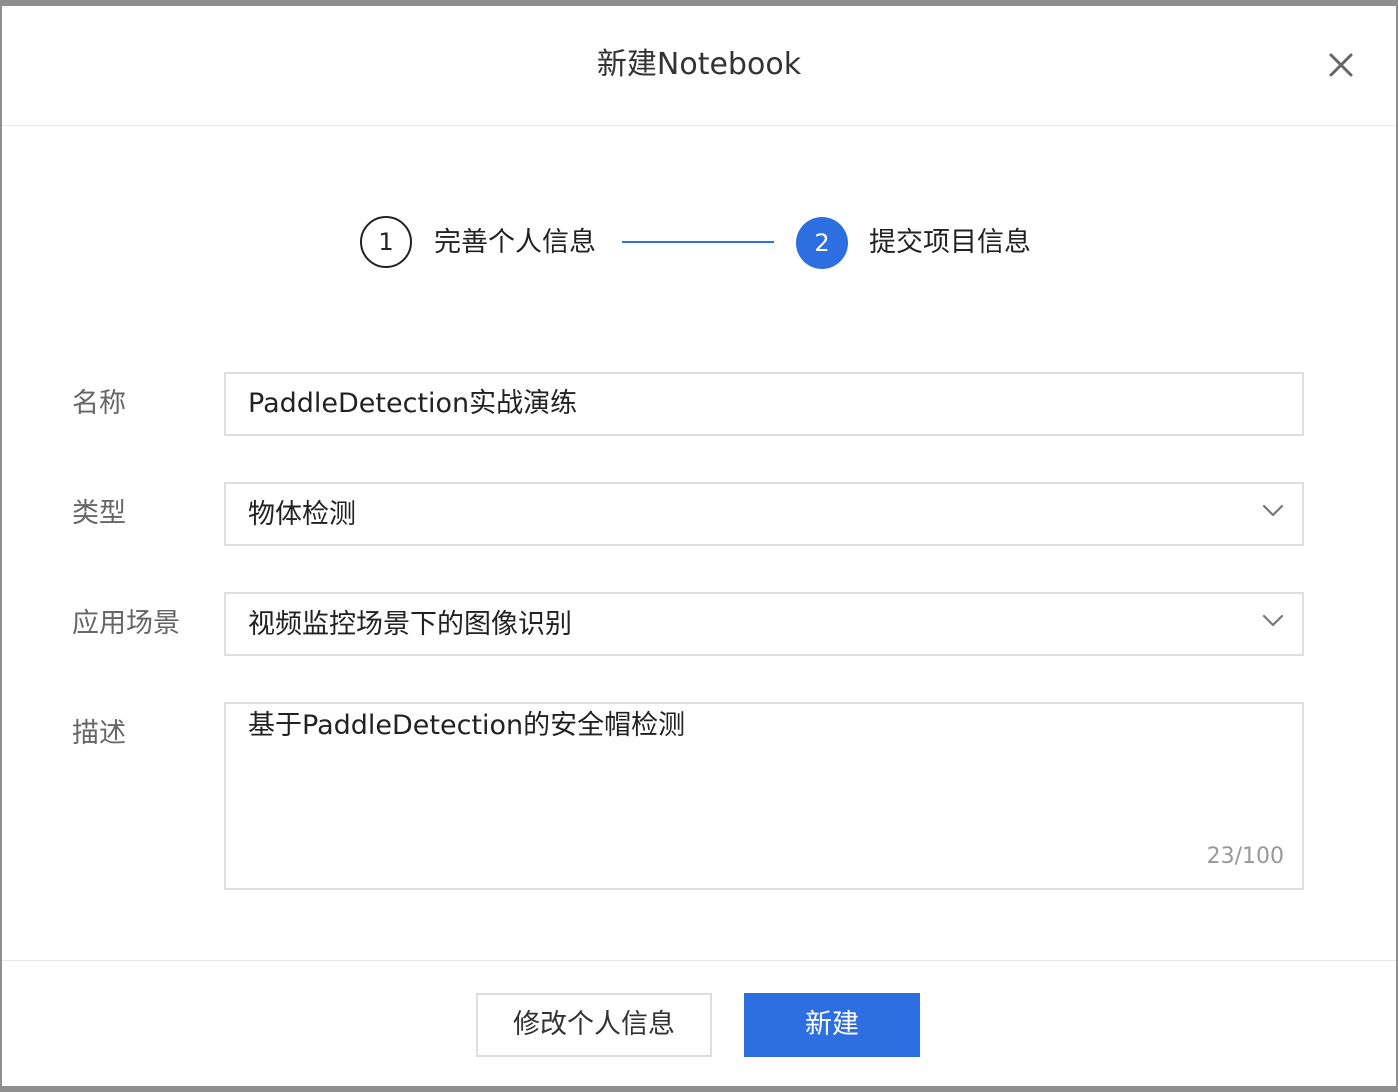 The height and width of the screenshot is (1092, 1398). What do you see at coordinates (832, 1025) in the screenshot?
I see `create-button: 新建` at bounding box center [832, 1025].